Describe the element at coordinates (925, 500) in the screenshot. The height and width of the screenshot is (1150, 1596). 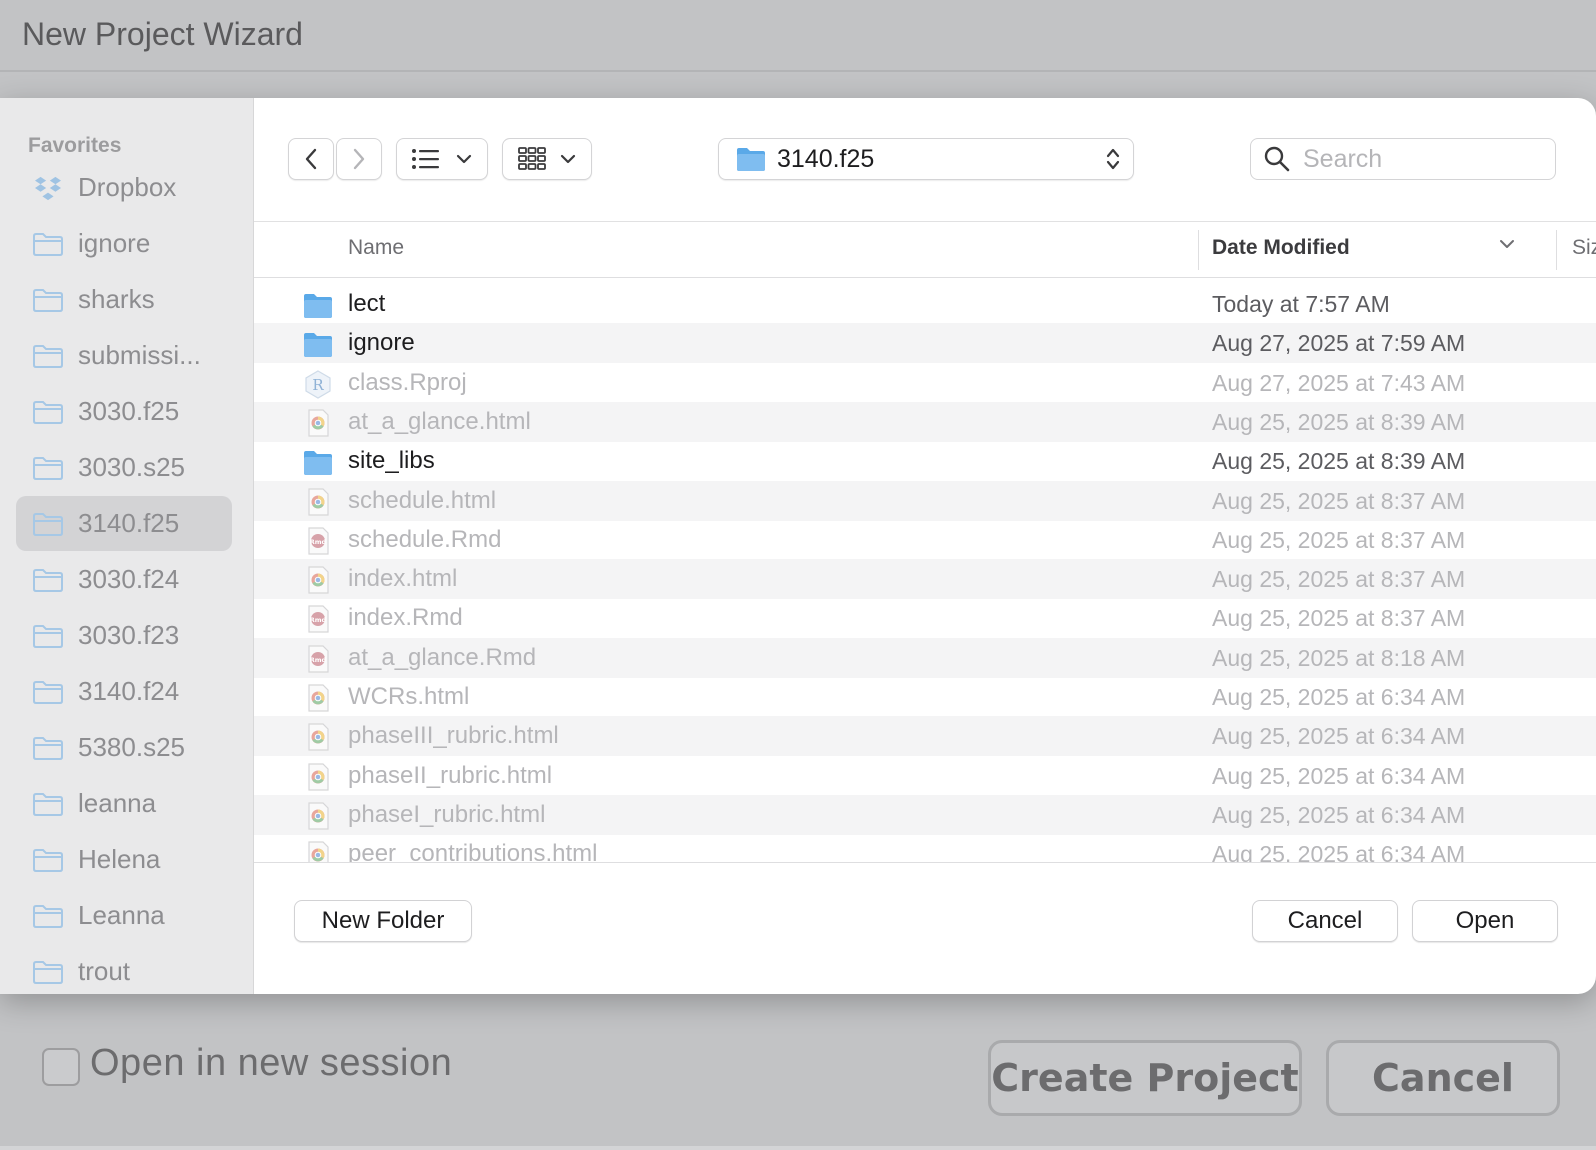
I see `file-row: schedule.html Aug 25, 2025 at 8:37 AM` at that location.